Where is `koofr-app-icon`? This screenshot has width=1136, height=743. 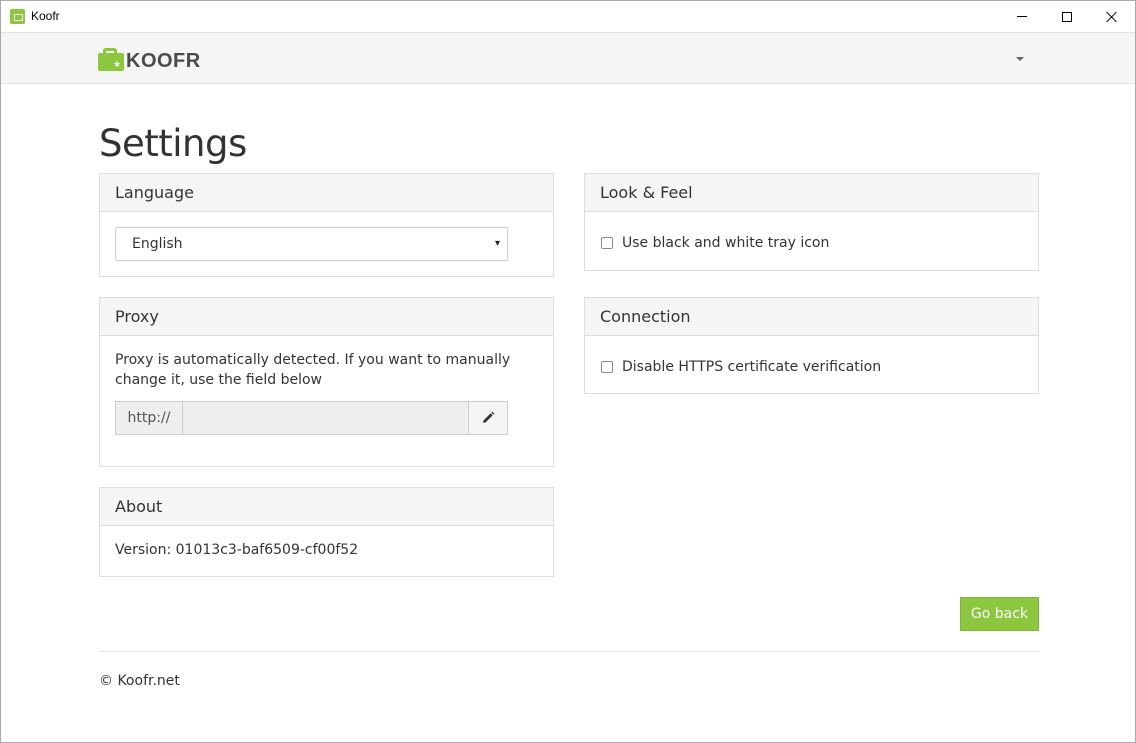
koofr-app-icon is located at coordinates (17, 16).